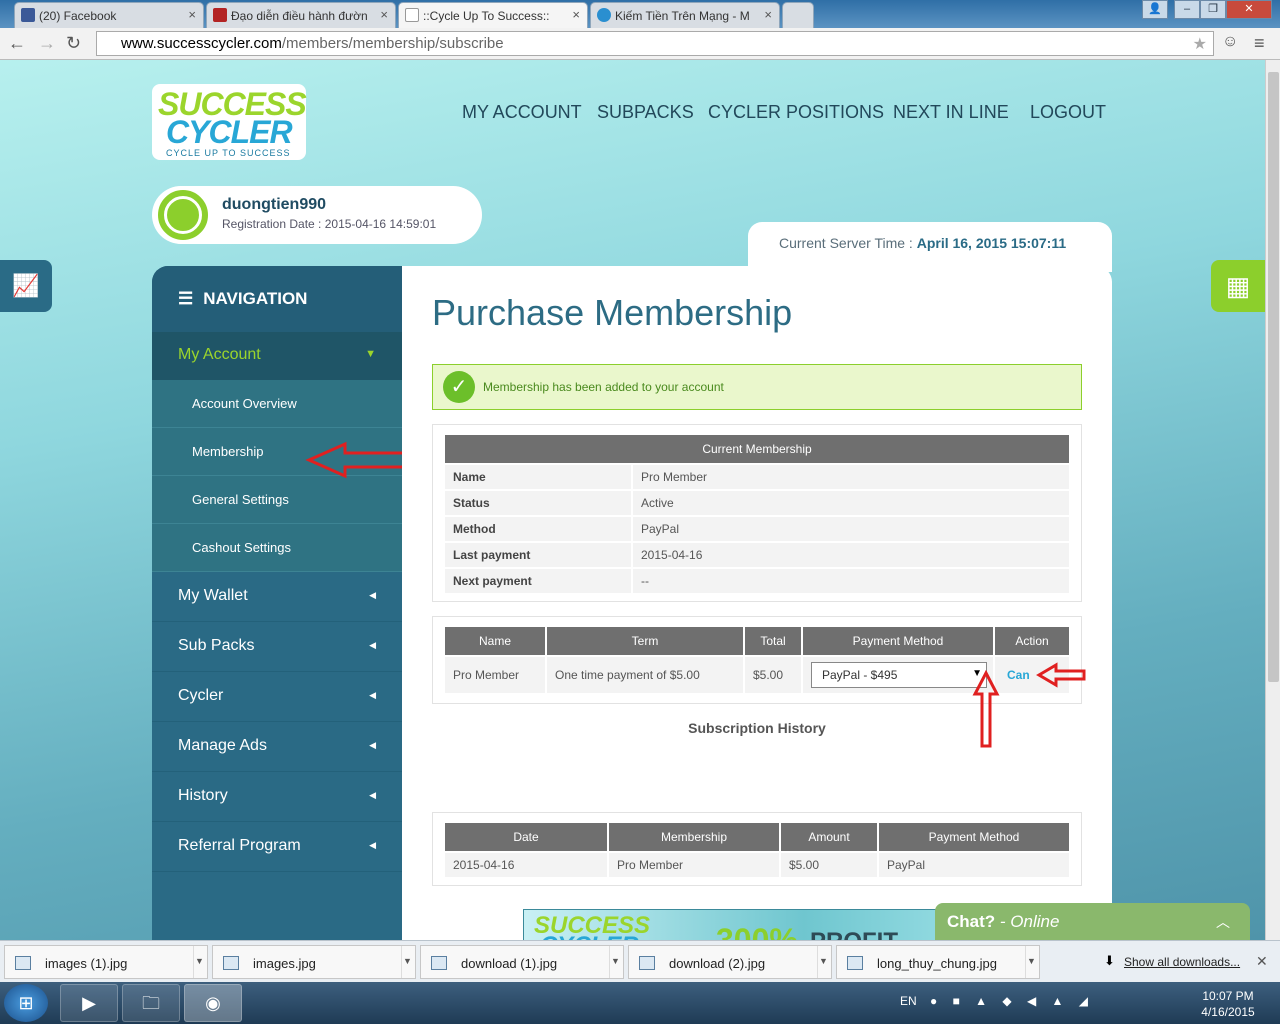  What do you see at coordinates (220, 15) in the screenshot?
I see `site-icon` at bounding box center [220, 15].